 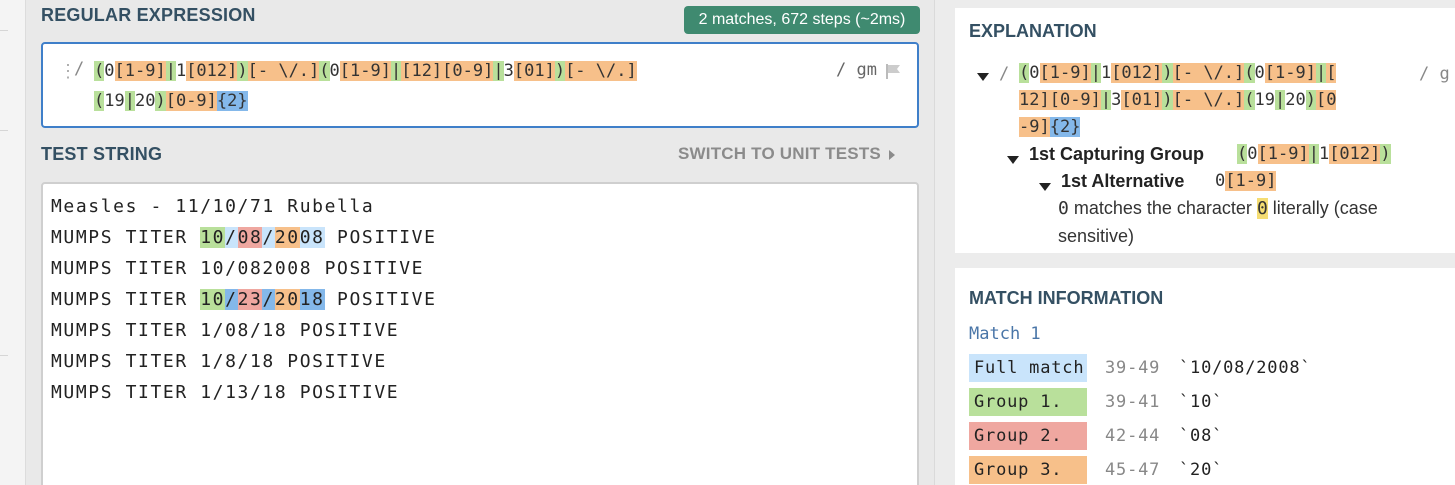 What do you see at coordinates (534, 71) in the screenshot?
I see `regex-token: [01]` at bounding box center [534, 71].